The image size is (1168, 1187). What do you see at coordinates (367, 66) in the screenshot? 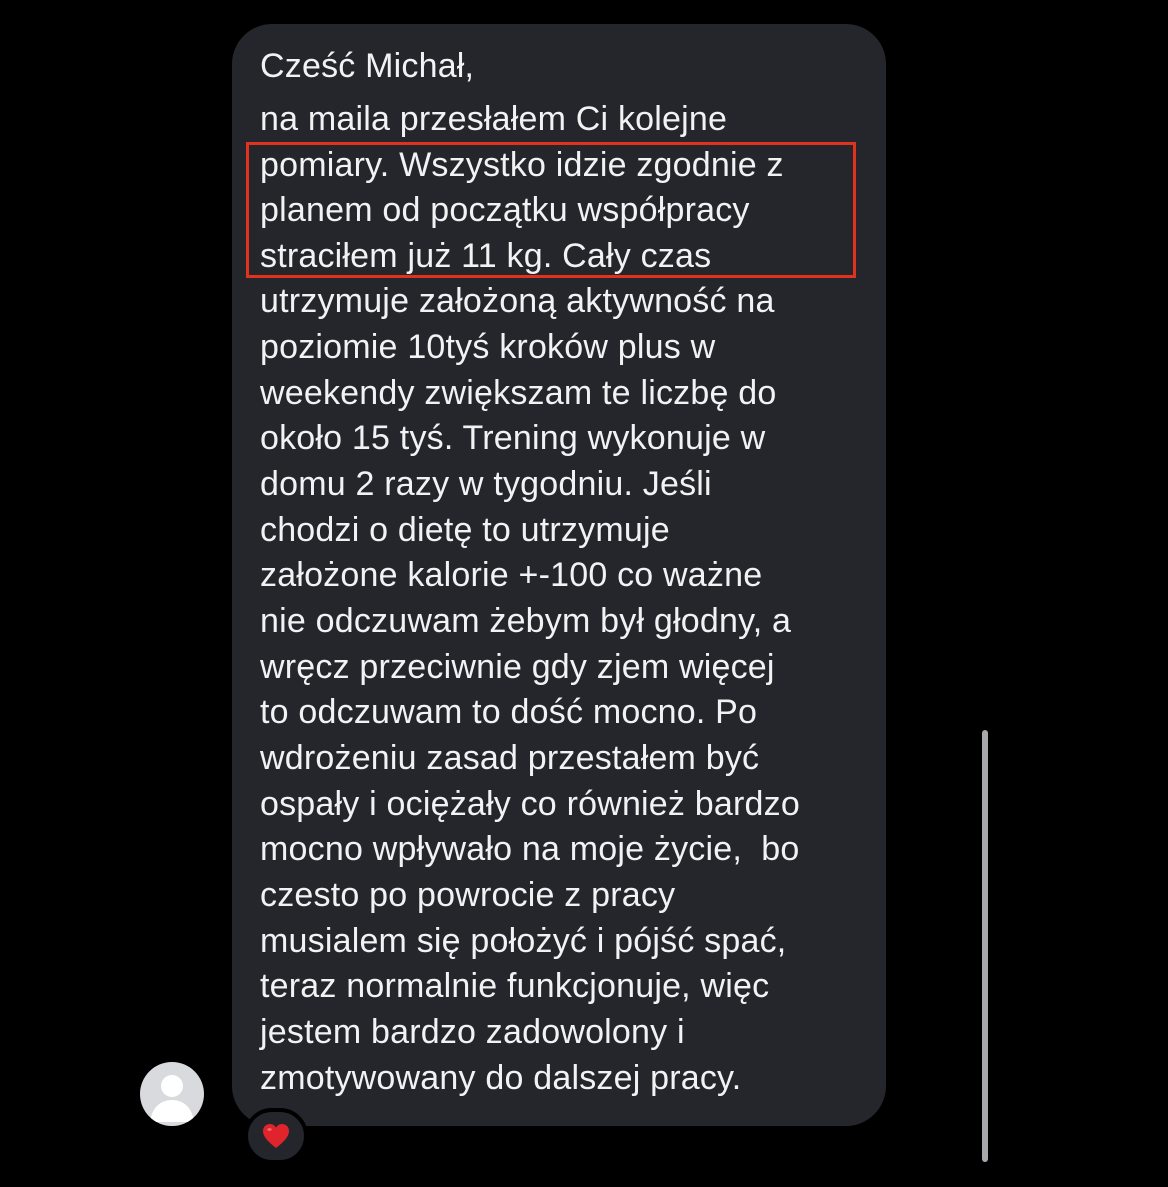
I see `message-line: Cześć Michał,` at bounding box center [367, 66].